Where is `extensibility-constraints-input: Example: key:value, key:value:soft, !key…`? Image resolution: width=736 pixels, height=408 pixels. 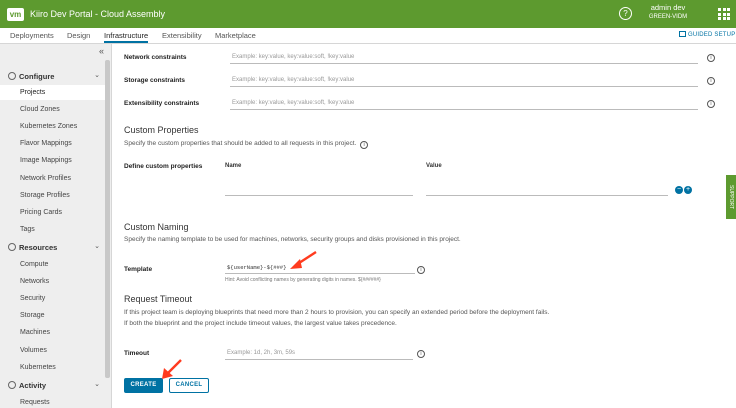
extensibility-constraints-input: Example: key:value, key:value:soft, !key… is located at coordinates (464, 104).